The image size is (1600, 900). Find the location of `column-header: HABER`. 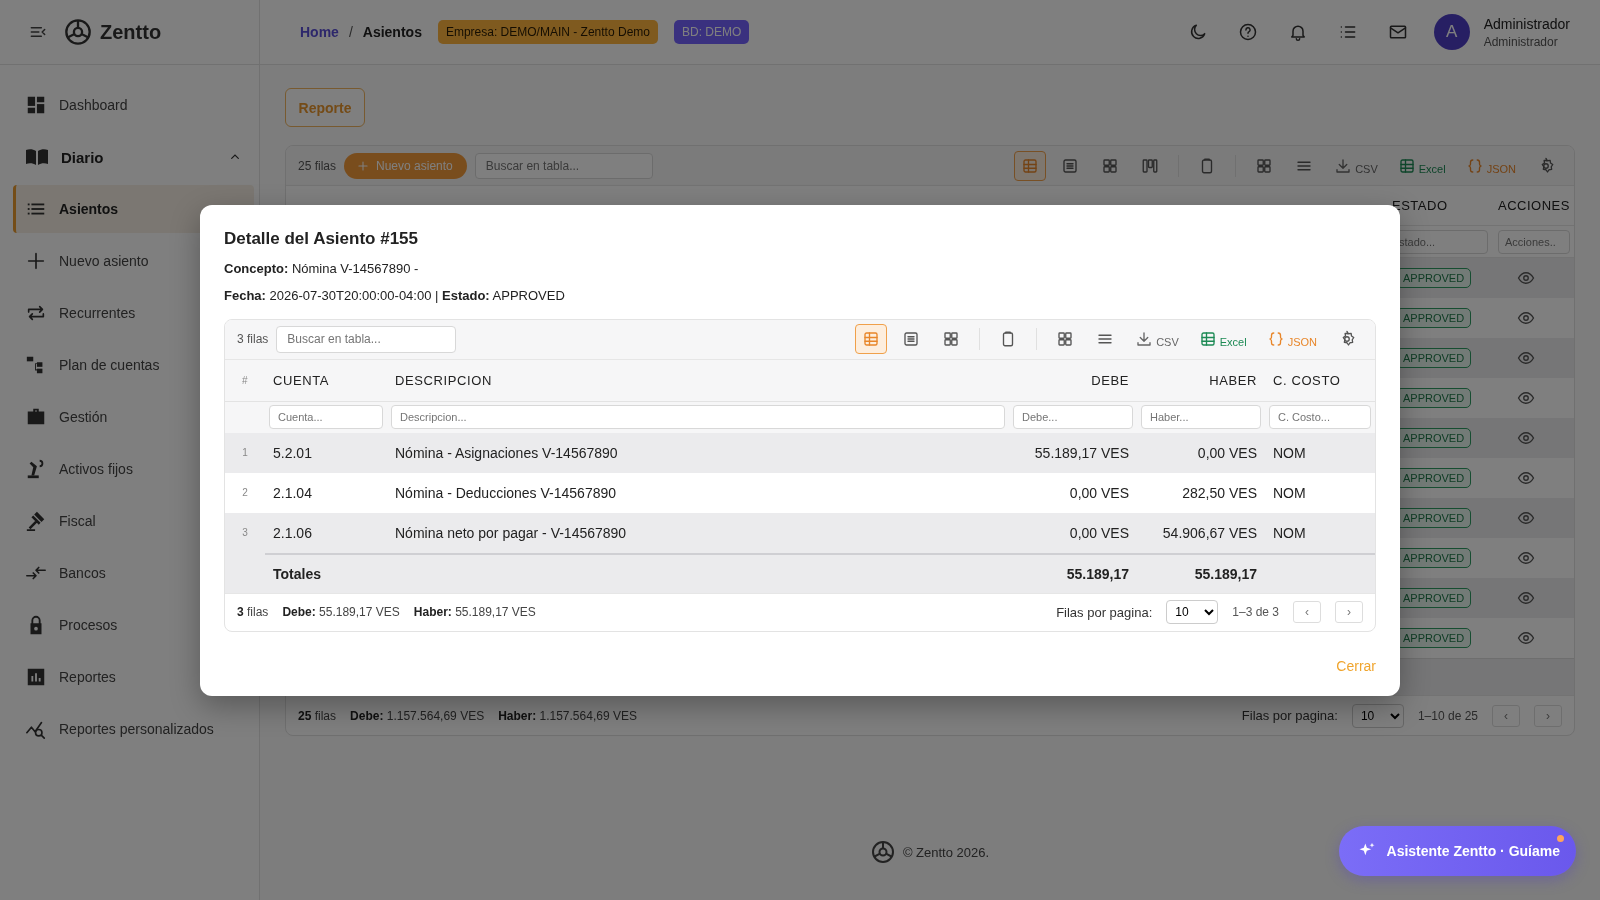

column-header: HABER is located at coordinates (1201, 380).